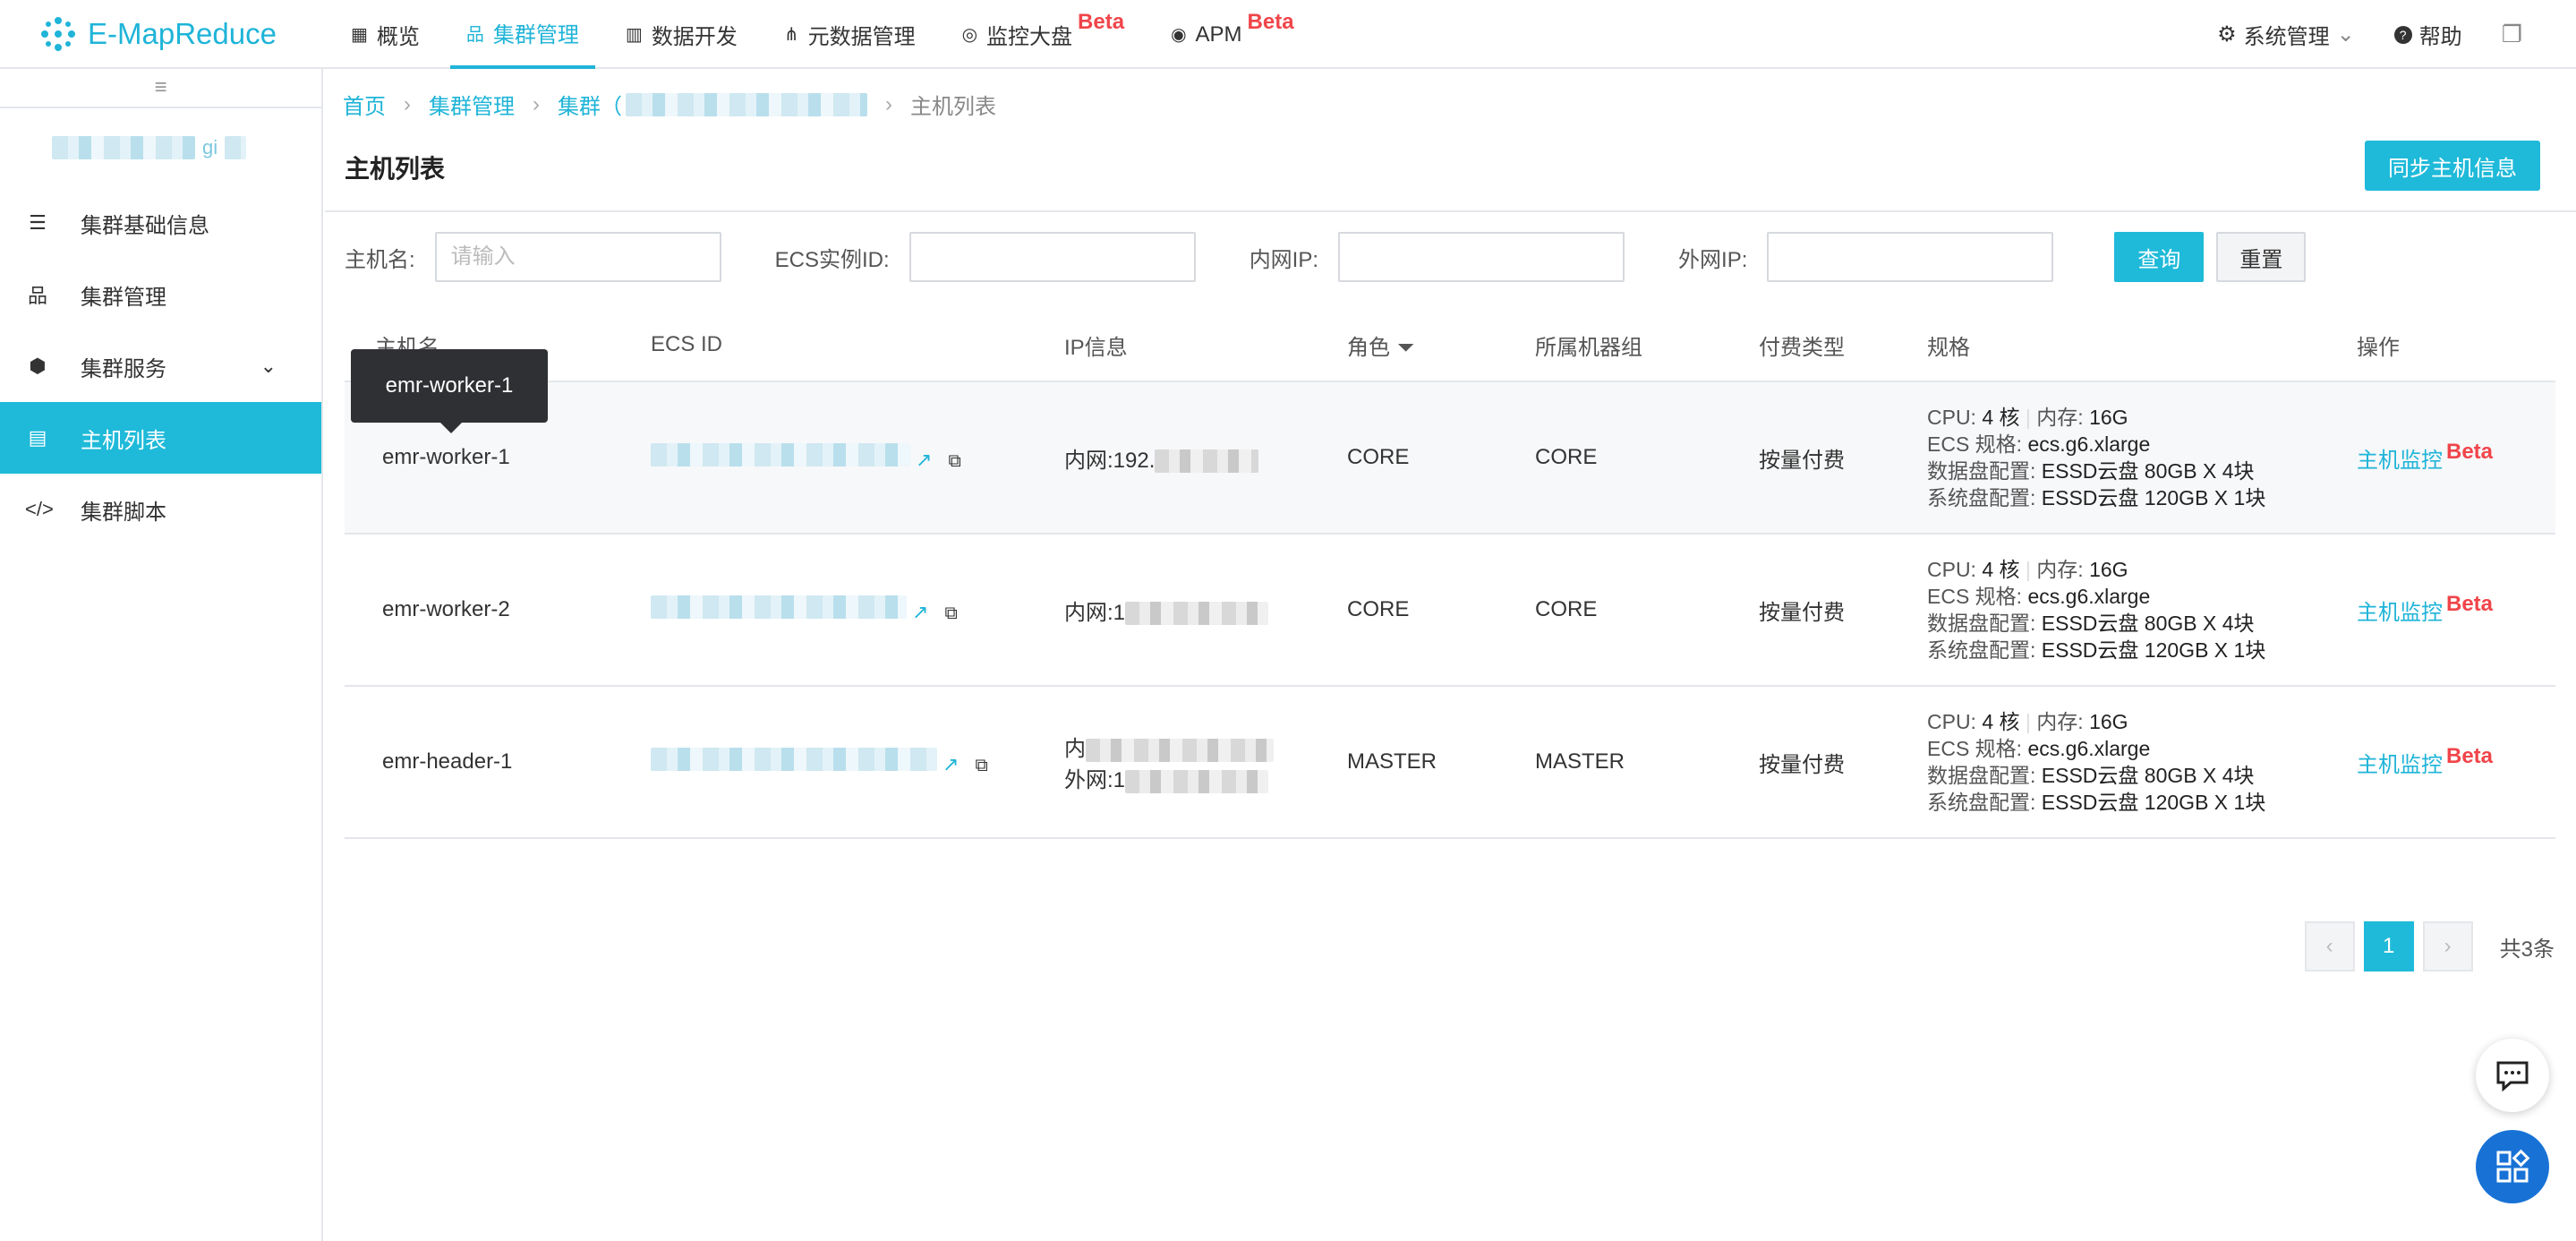  I want to click on breadcrumb-cluster-management: 集群管理, so click(472, 104).